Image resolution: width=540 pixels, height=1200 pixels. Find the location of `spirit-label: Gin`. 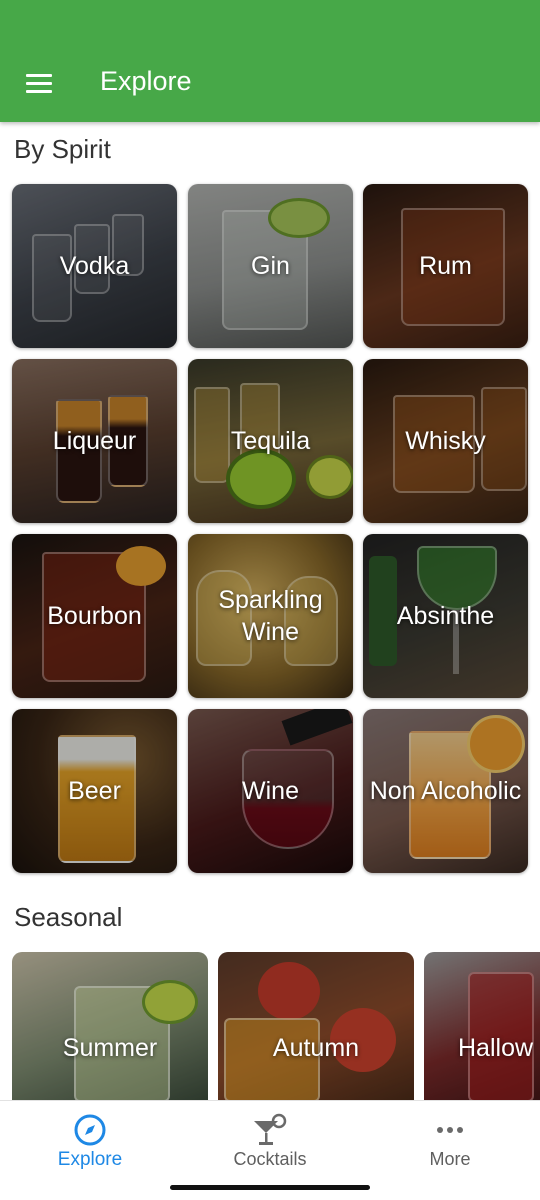

spirit-label: Gin is located at coordinates (270, 266).